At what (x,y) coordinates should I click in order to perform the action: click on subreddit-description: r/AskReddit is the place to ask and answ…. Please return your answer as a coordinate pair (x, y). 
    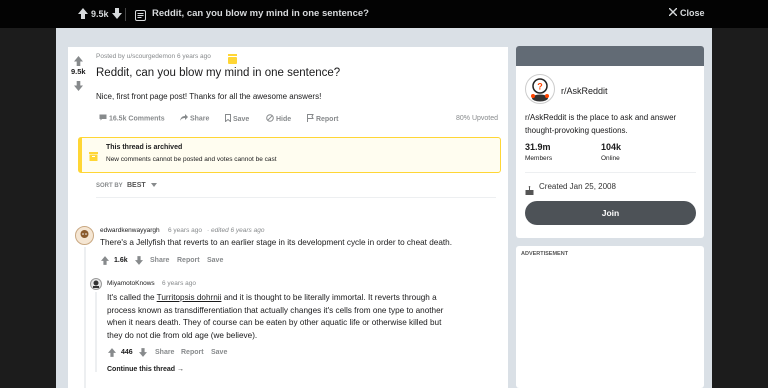
    Looking at the image, I should click on (601, 124).